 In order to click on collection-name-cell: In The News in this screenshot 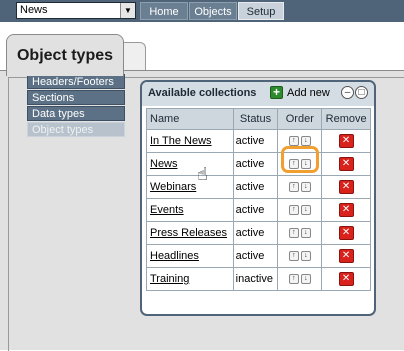, I will do `click(190, 141)`.